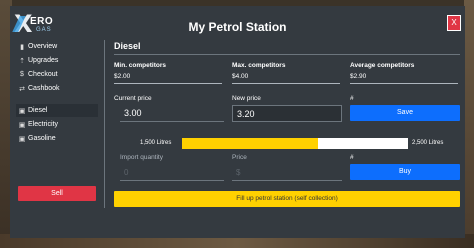 This screenshot has height=248, width=474. Describe the element at coordinates (405, 113) in the screenshot. I see `save-button: Save` at that location.